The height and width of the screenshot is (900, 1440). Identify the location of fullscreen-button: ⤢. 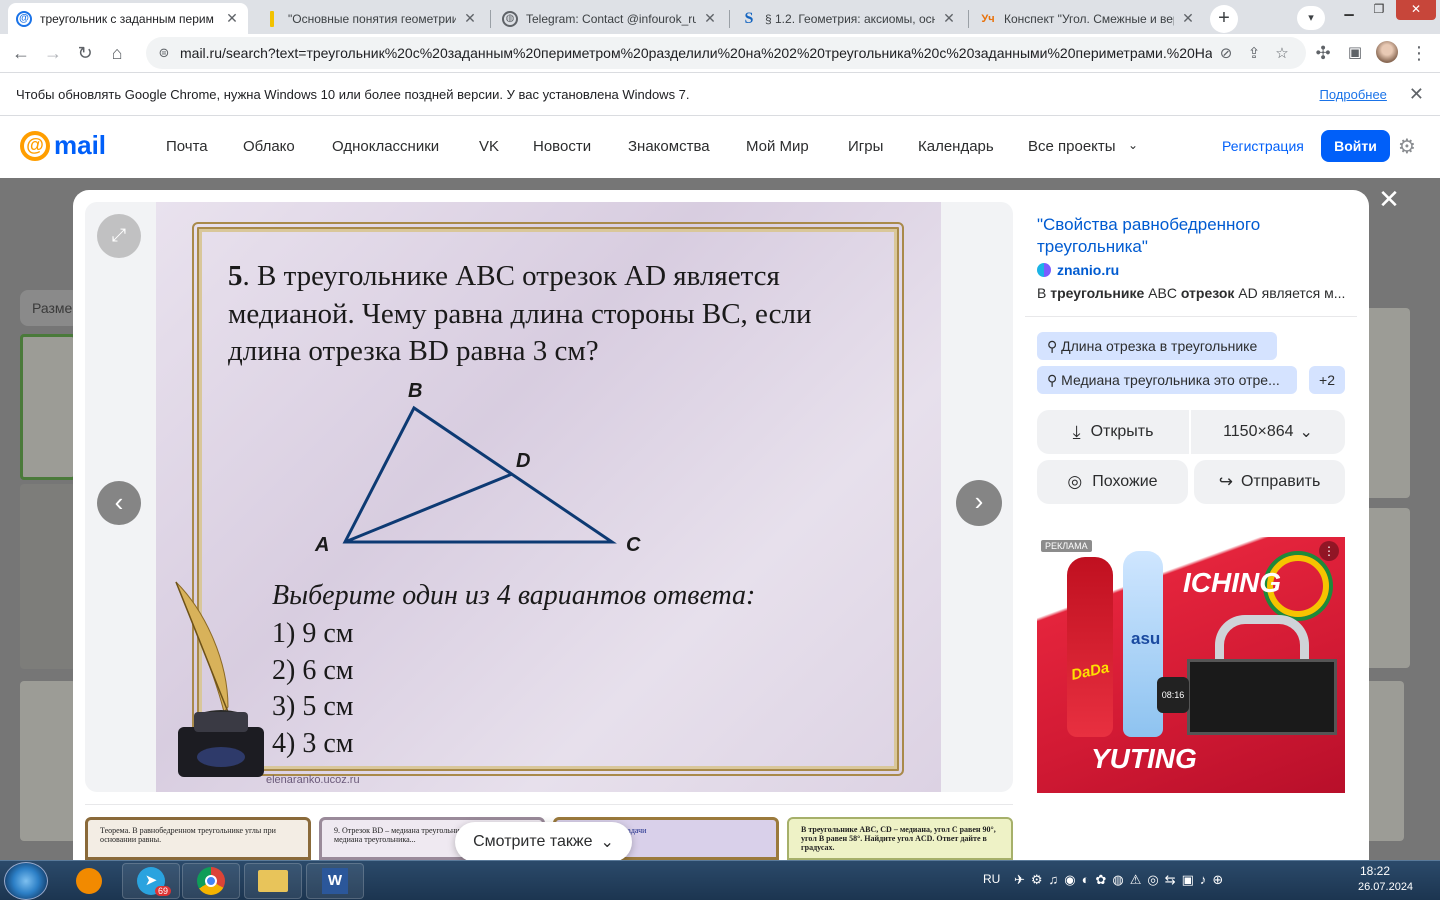
(119, 236).